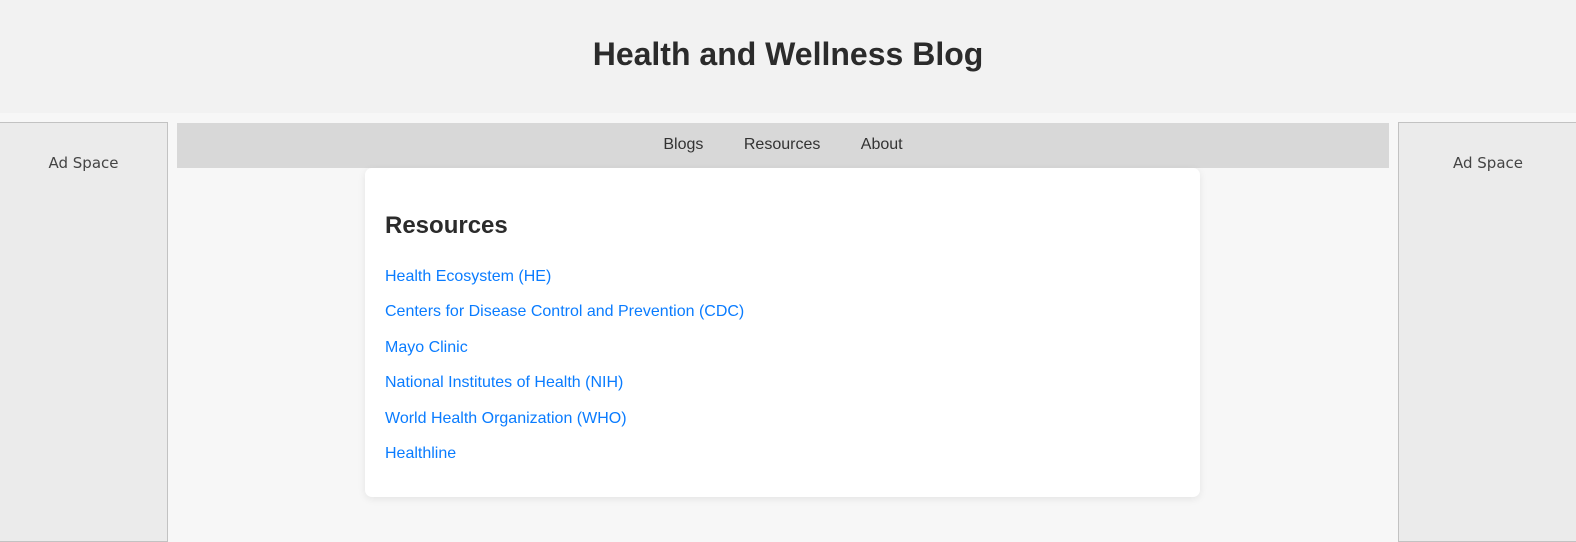  Describe the element at coordinates (564, 462) in the screenshot. I see `list-item: Healthline` at that location.